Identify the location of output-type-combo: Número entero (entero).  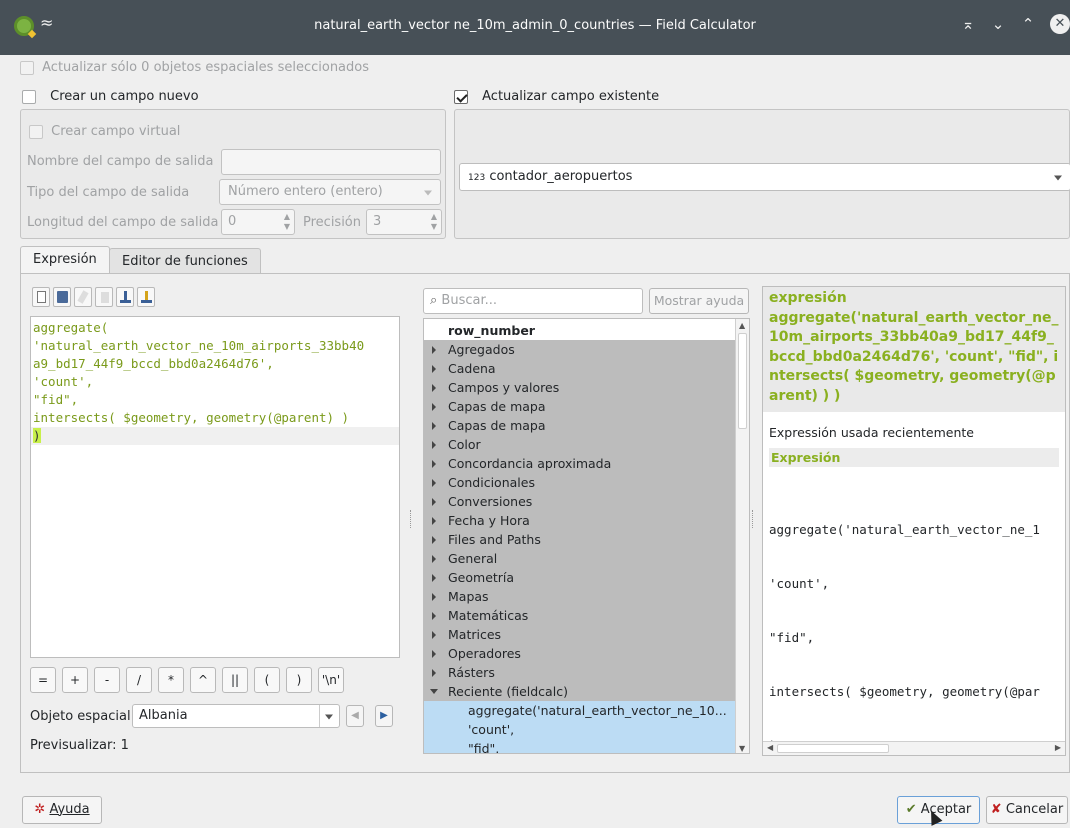
(330, 192).